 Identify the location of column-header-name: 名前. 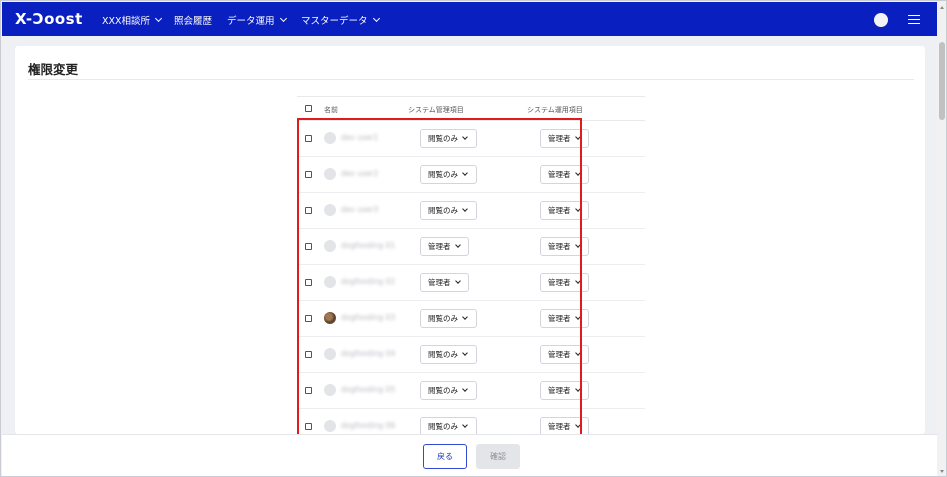
(331, 110).